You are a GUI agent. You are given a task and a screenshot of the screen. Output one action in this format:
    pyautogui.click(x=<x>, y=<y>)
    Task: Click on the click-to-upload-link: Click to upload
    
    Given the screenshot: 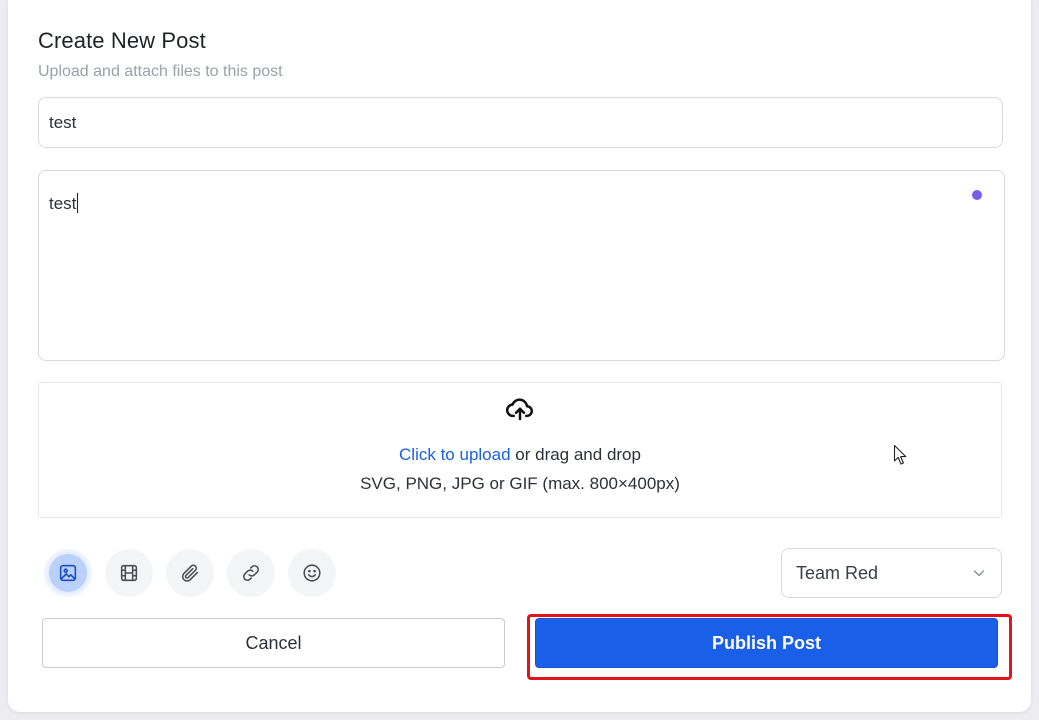 What is the action you would take?
    pyautogui.click(x=455, y=454)
    